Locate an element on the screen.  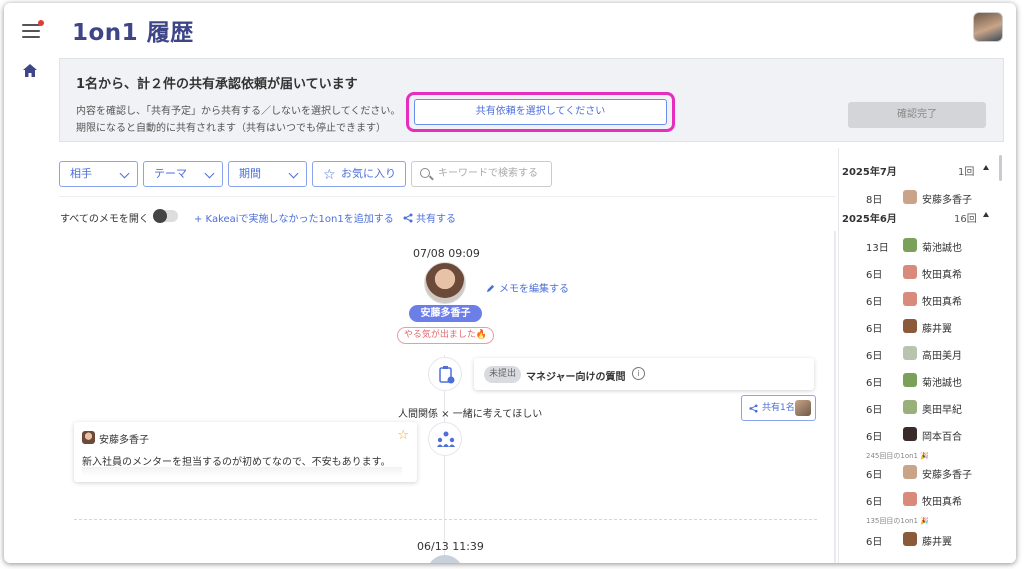
history-name: 藤井翼 is located at coordinates (937, 542).